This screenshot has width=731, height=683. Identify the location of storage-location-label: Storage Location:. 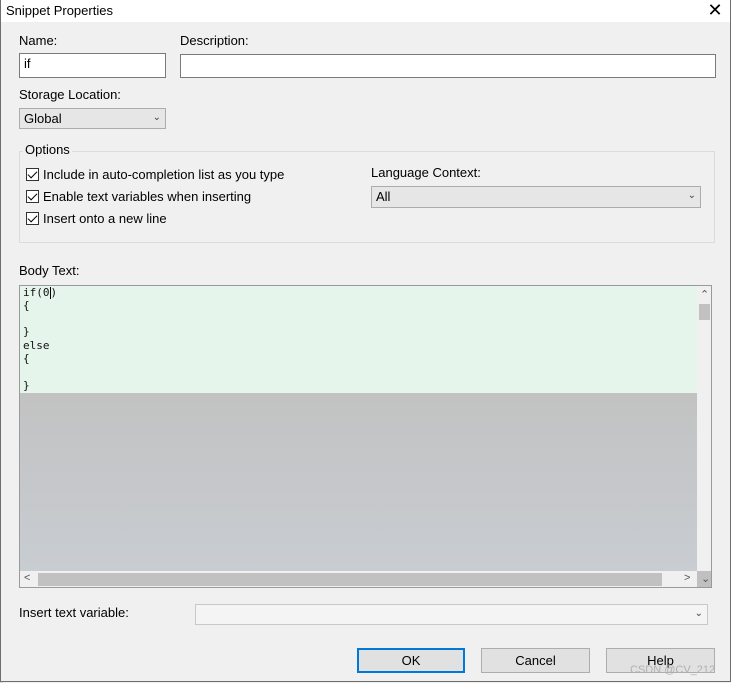
(70, 94).